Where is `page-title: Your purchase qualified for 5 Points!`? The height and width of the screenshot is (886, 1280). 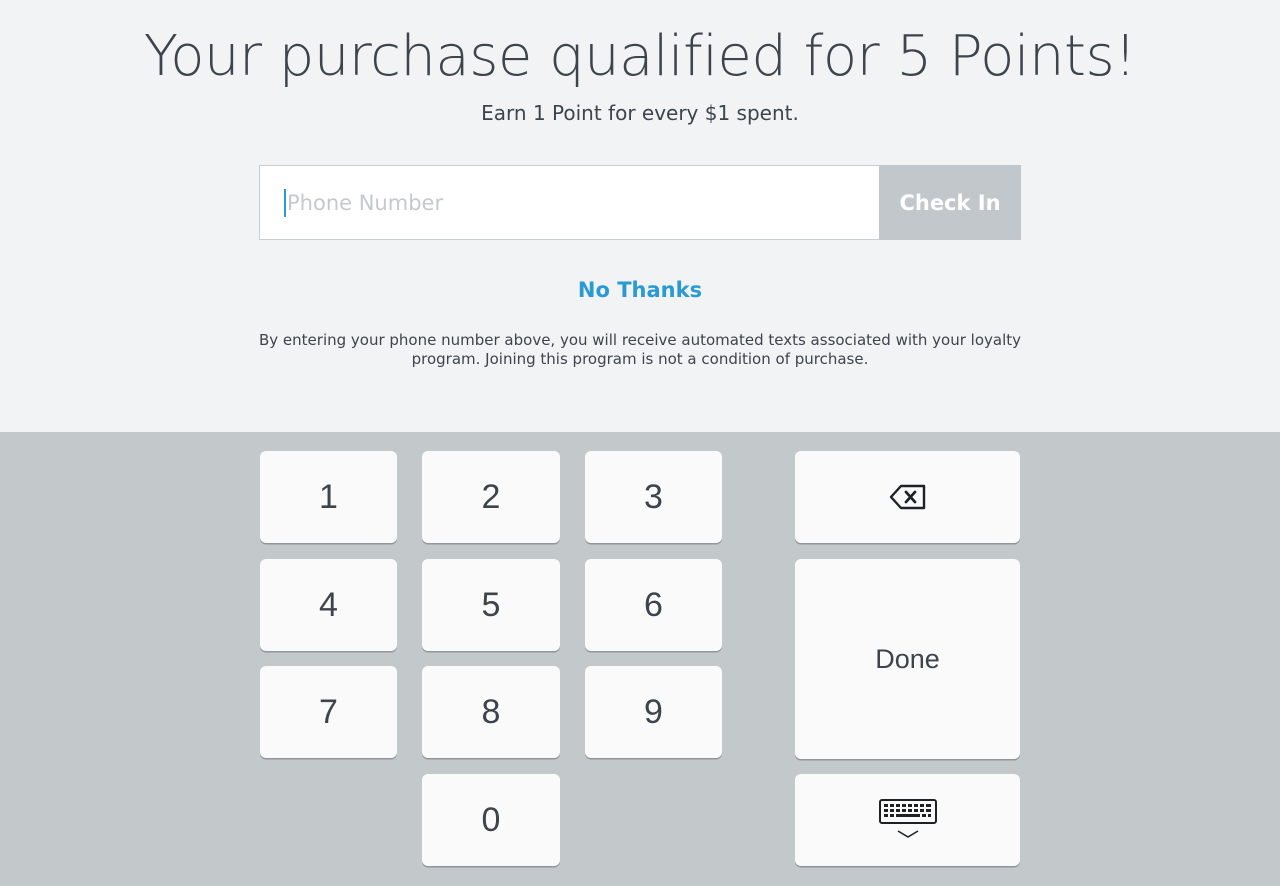 page-title: Your purchase qualified for 5 Points! is located at coordinates (640, 56).